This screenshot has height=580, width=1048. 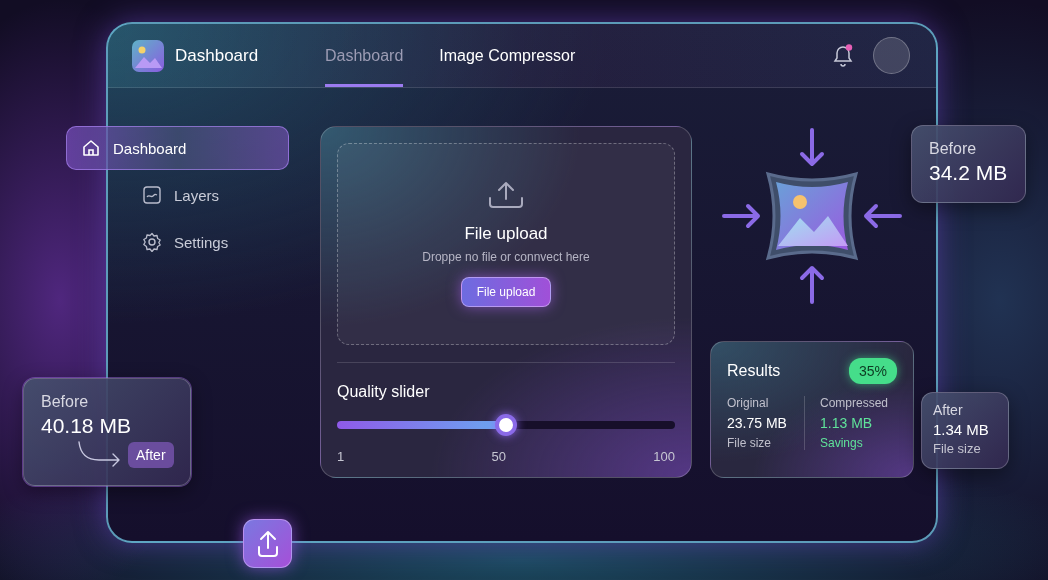 What do you see at coordinates (152, 242) in the screenshot?
I see `settings-icon` at bounding box center [152, 242].